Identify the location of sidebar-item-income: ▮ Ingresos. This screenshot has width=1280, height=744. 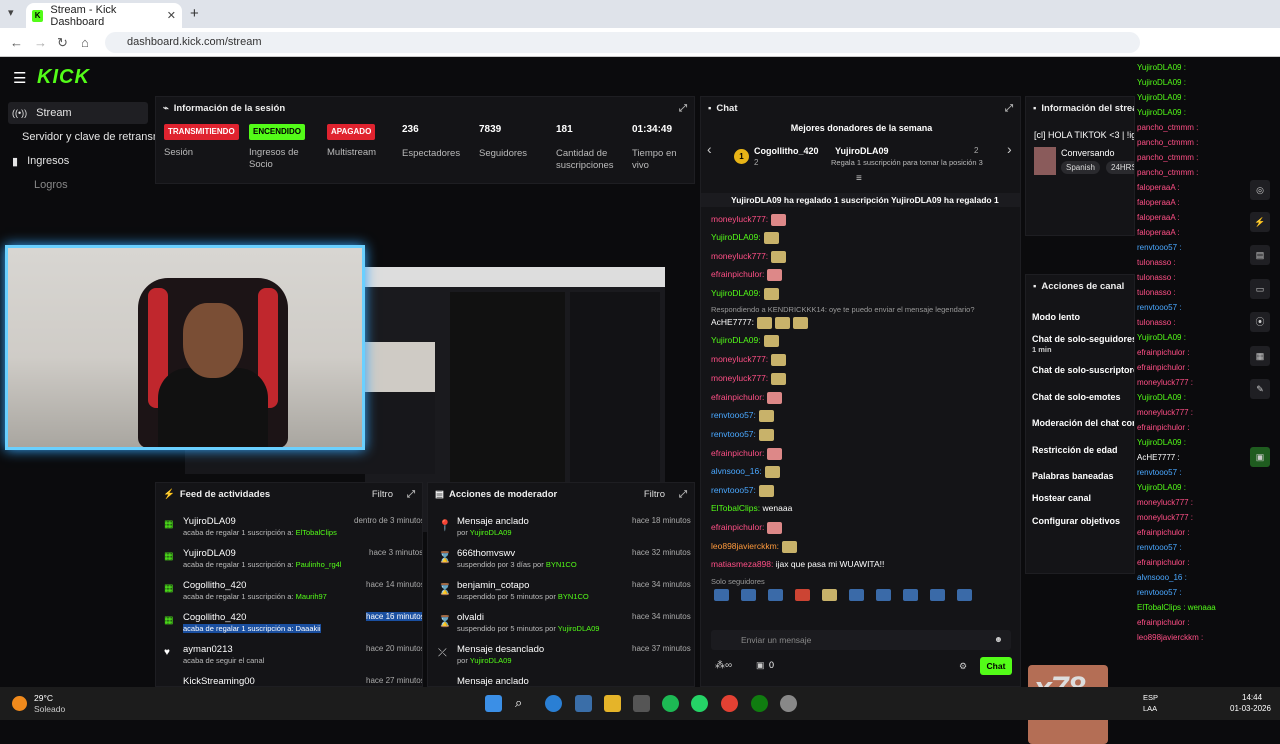
(38, 161).